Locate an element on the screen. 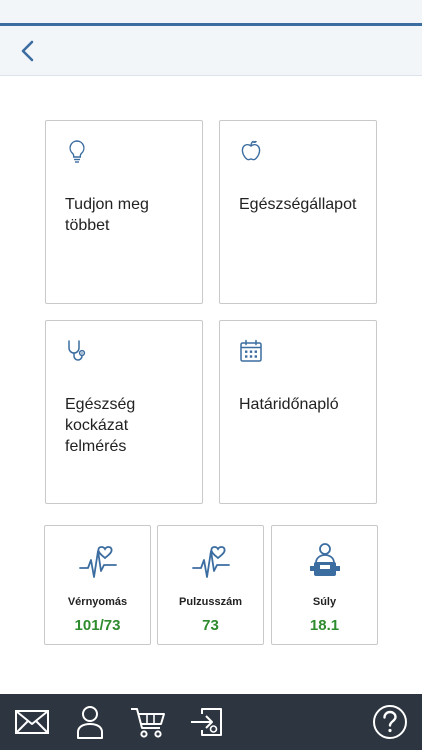  metric-value: 18.1 is located at coordinates (324, 625).